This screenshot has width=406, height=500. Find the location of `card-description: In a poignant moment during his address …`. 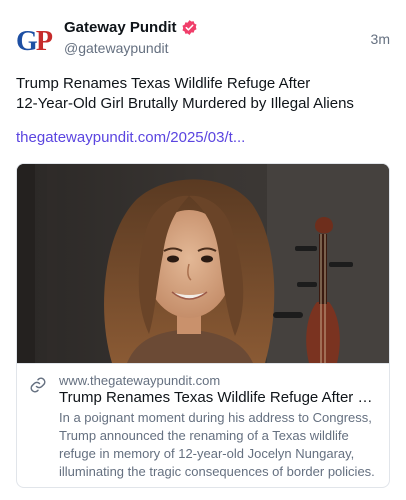

card-description: In a poignant moment during his address … is located at coordinates (217, 444).